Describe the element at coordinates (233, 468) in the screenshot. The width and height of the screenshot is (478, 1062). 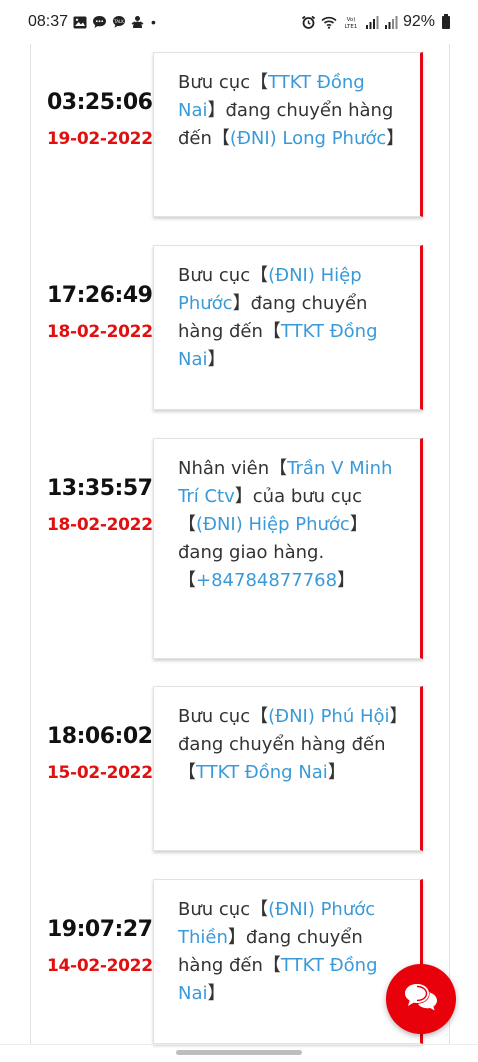
I see `status-text-part: Nhân viên【` at that location.